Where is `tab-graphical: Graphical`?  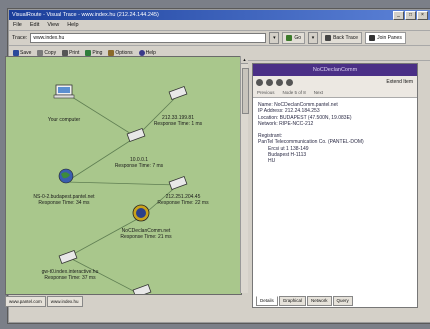
tab-graphical: Graphical is located at coordinates (292, 301).